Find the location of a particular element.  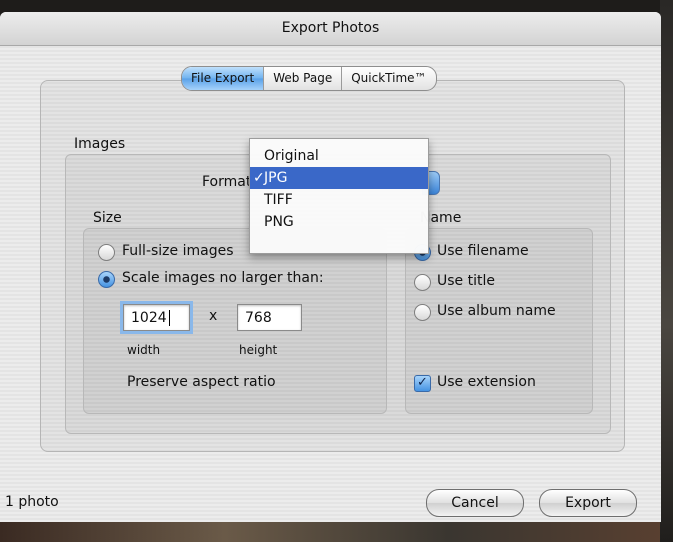

menu-item-jpg-label: JPG is located at coordinates (276, 178).